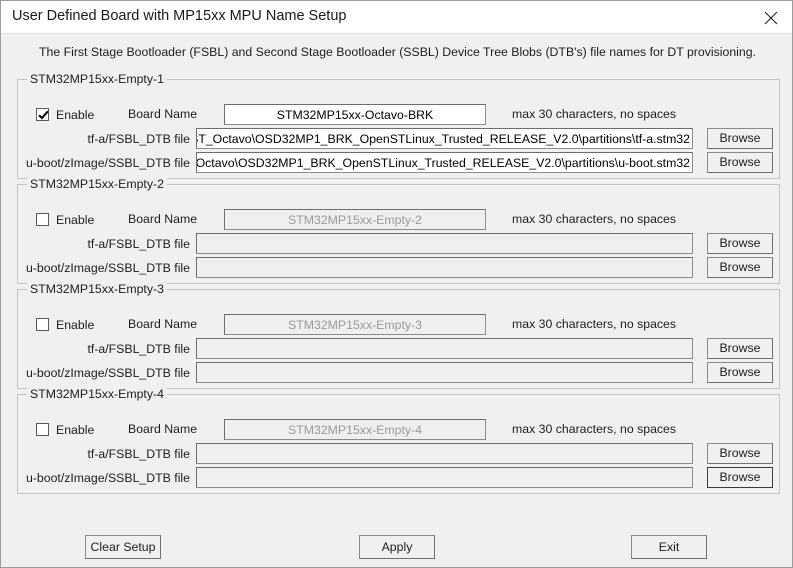 The width and height of the screenshot is (793, 568). I want to click on checkmark-icon, so click(42, 114).